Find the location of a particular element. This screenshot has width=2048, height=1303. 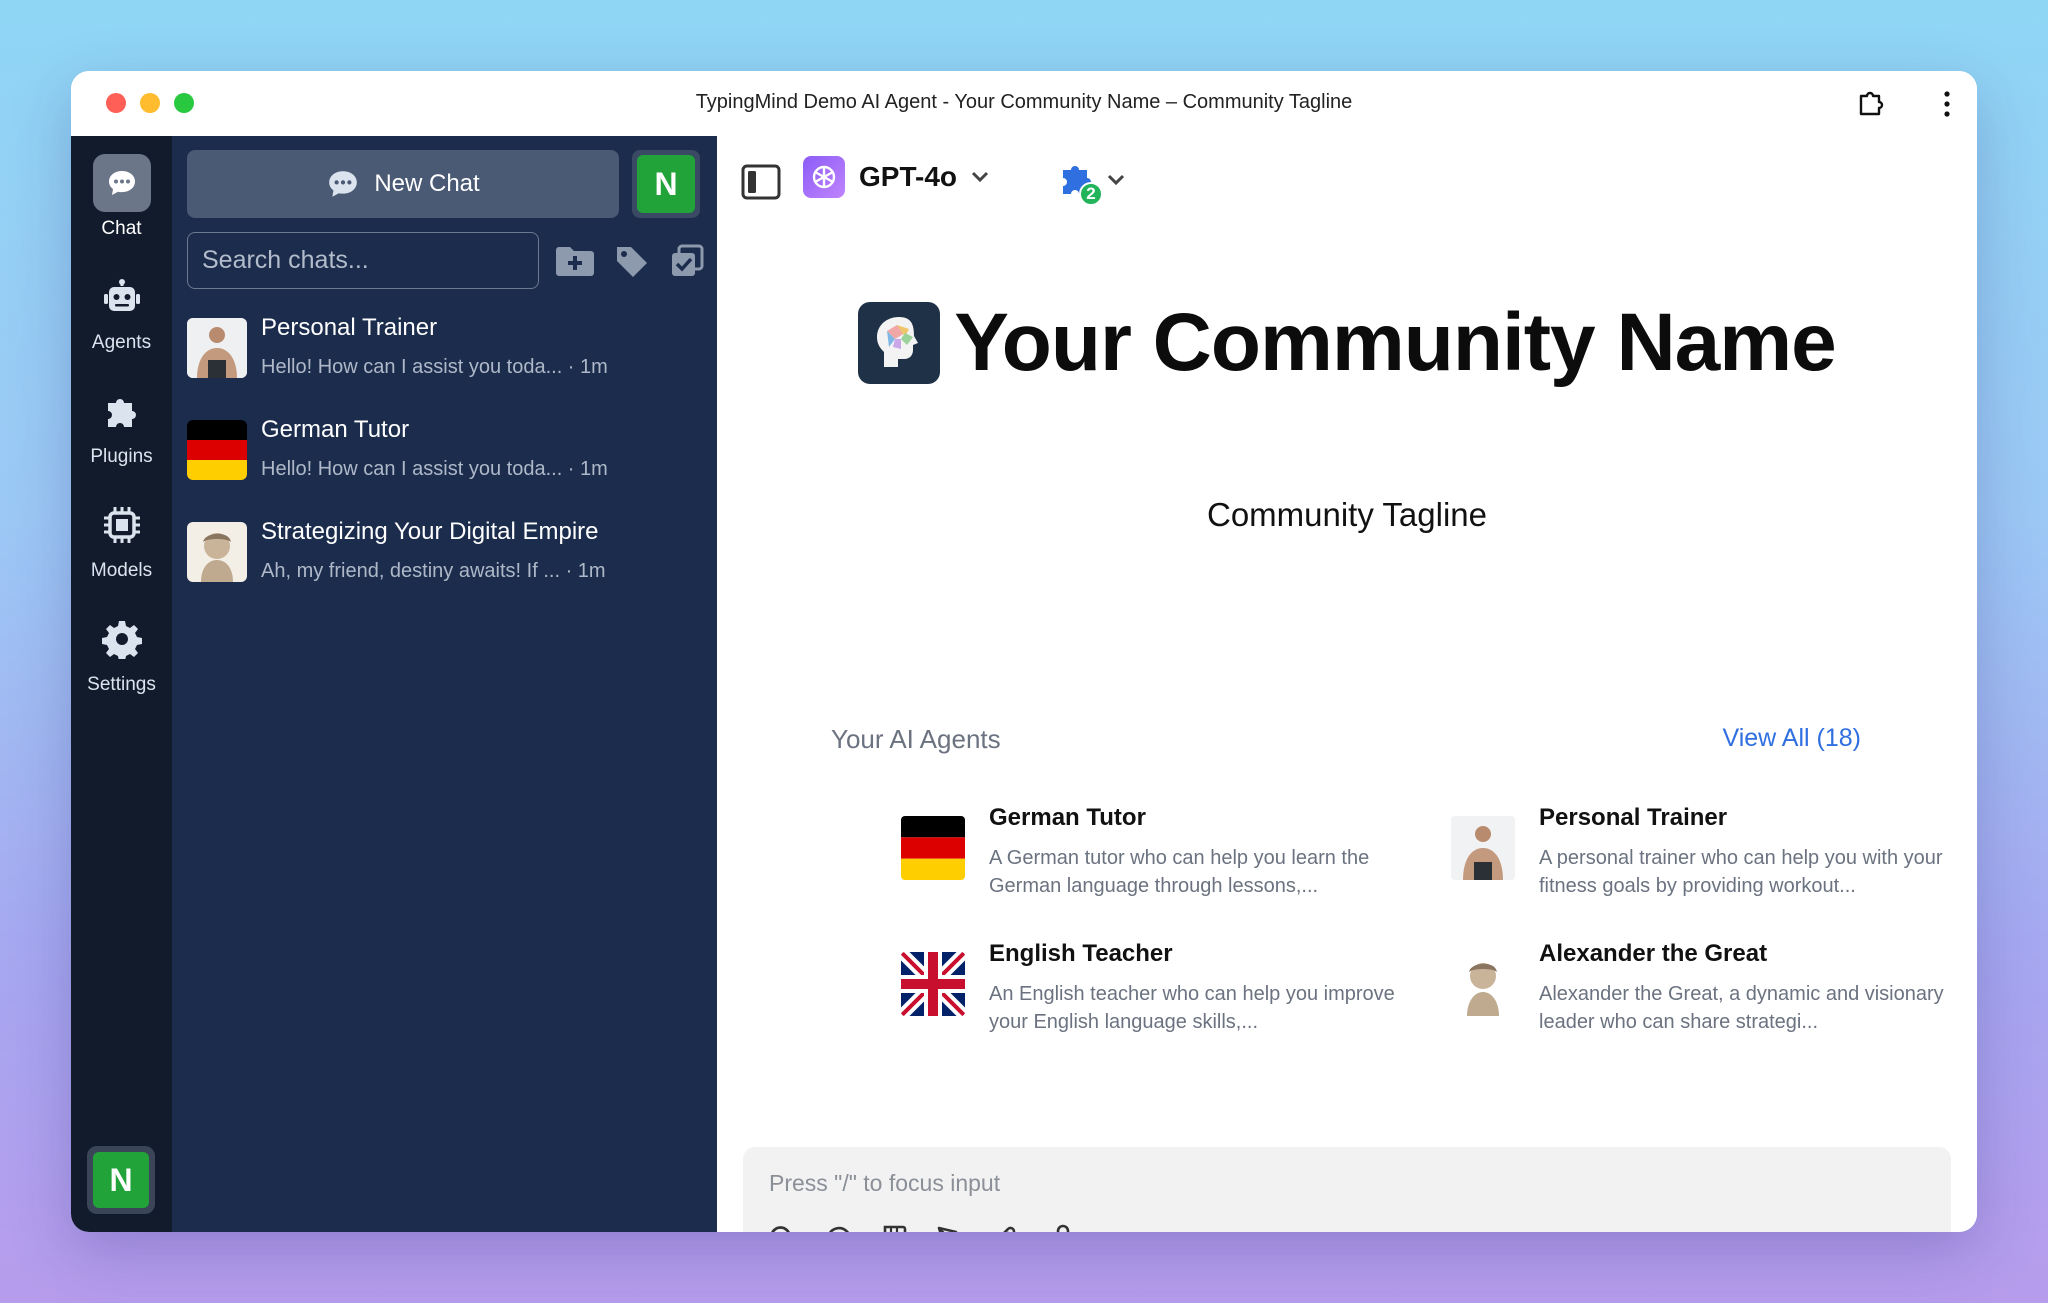

rail-item-models: Models is located at coordinates (121, 539).